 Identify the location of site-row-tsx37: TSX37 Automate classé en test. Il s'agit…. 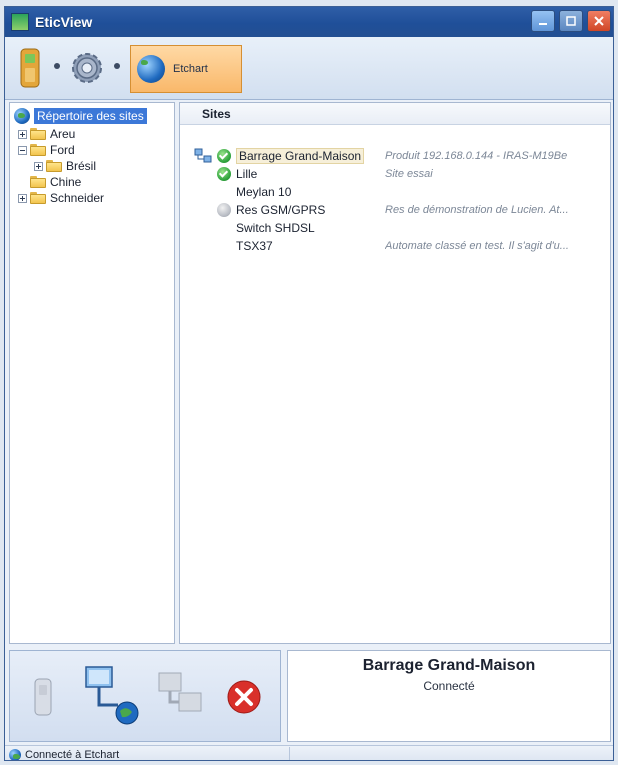
(395, 246).